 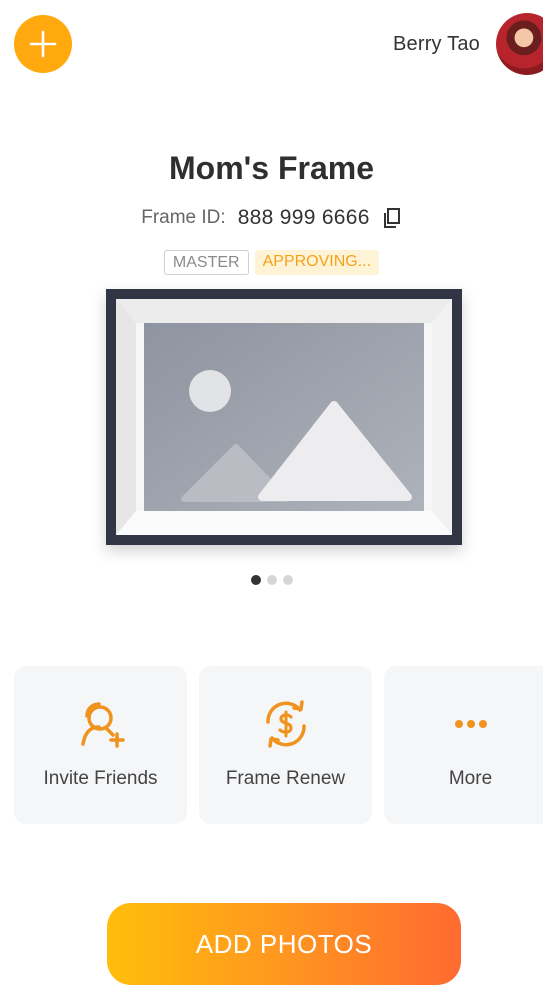 I want to click on master-badge: MASTER, so click(x=206, y=262).